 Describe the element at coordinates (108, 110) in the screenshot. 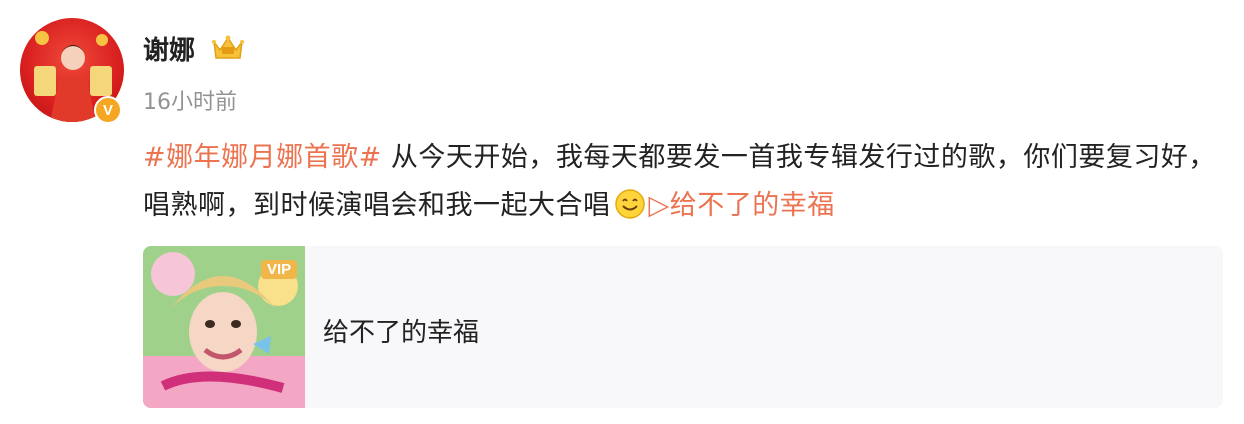

I see `verified-icon: V` at that location.